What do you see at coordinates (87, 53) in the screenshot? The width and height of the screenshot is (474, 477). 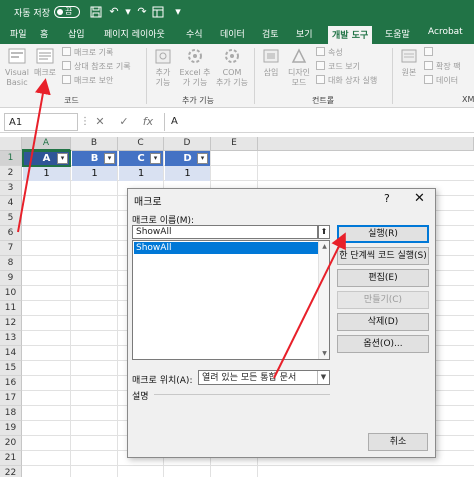 I see `record-macro-button: 매크로 기록` at bounding box center [87, 53].